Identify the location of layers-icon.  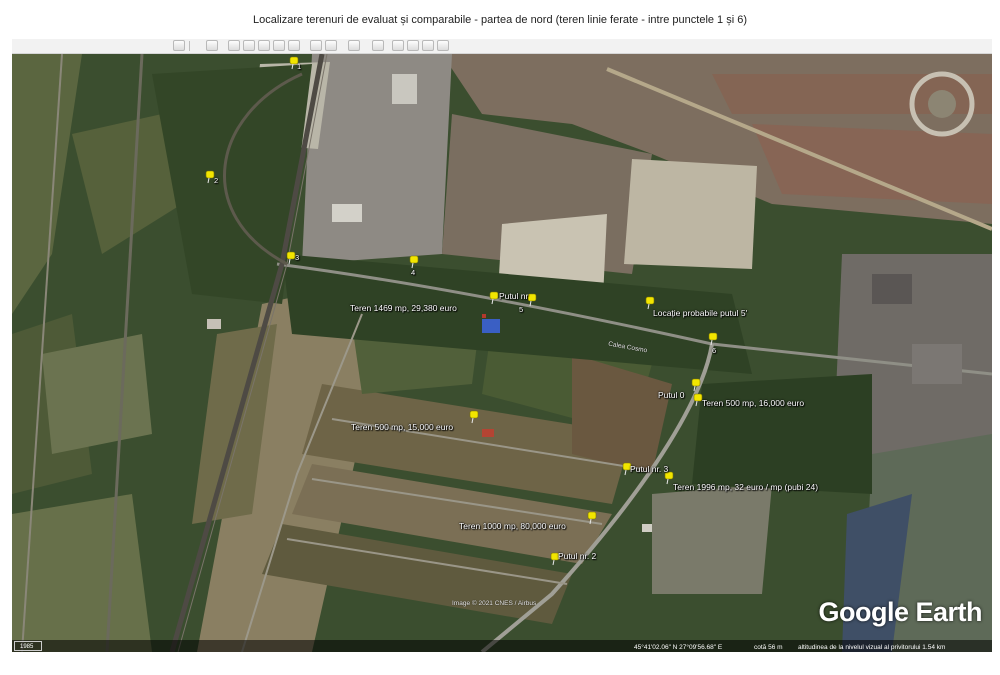
(212, 45).